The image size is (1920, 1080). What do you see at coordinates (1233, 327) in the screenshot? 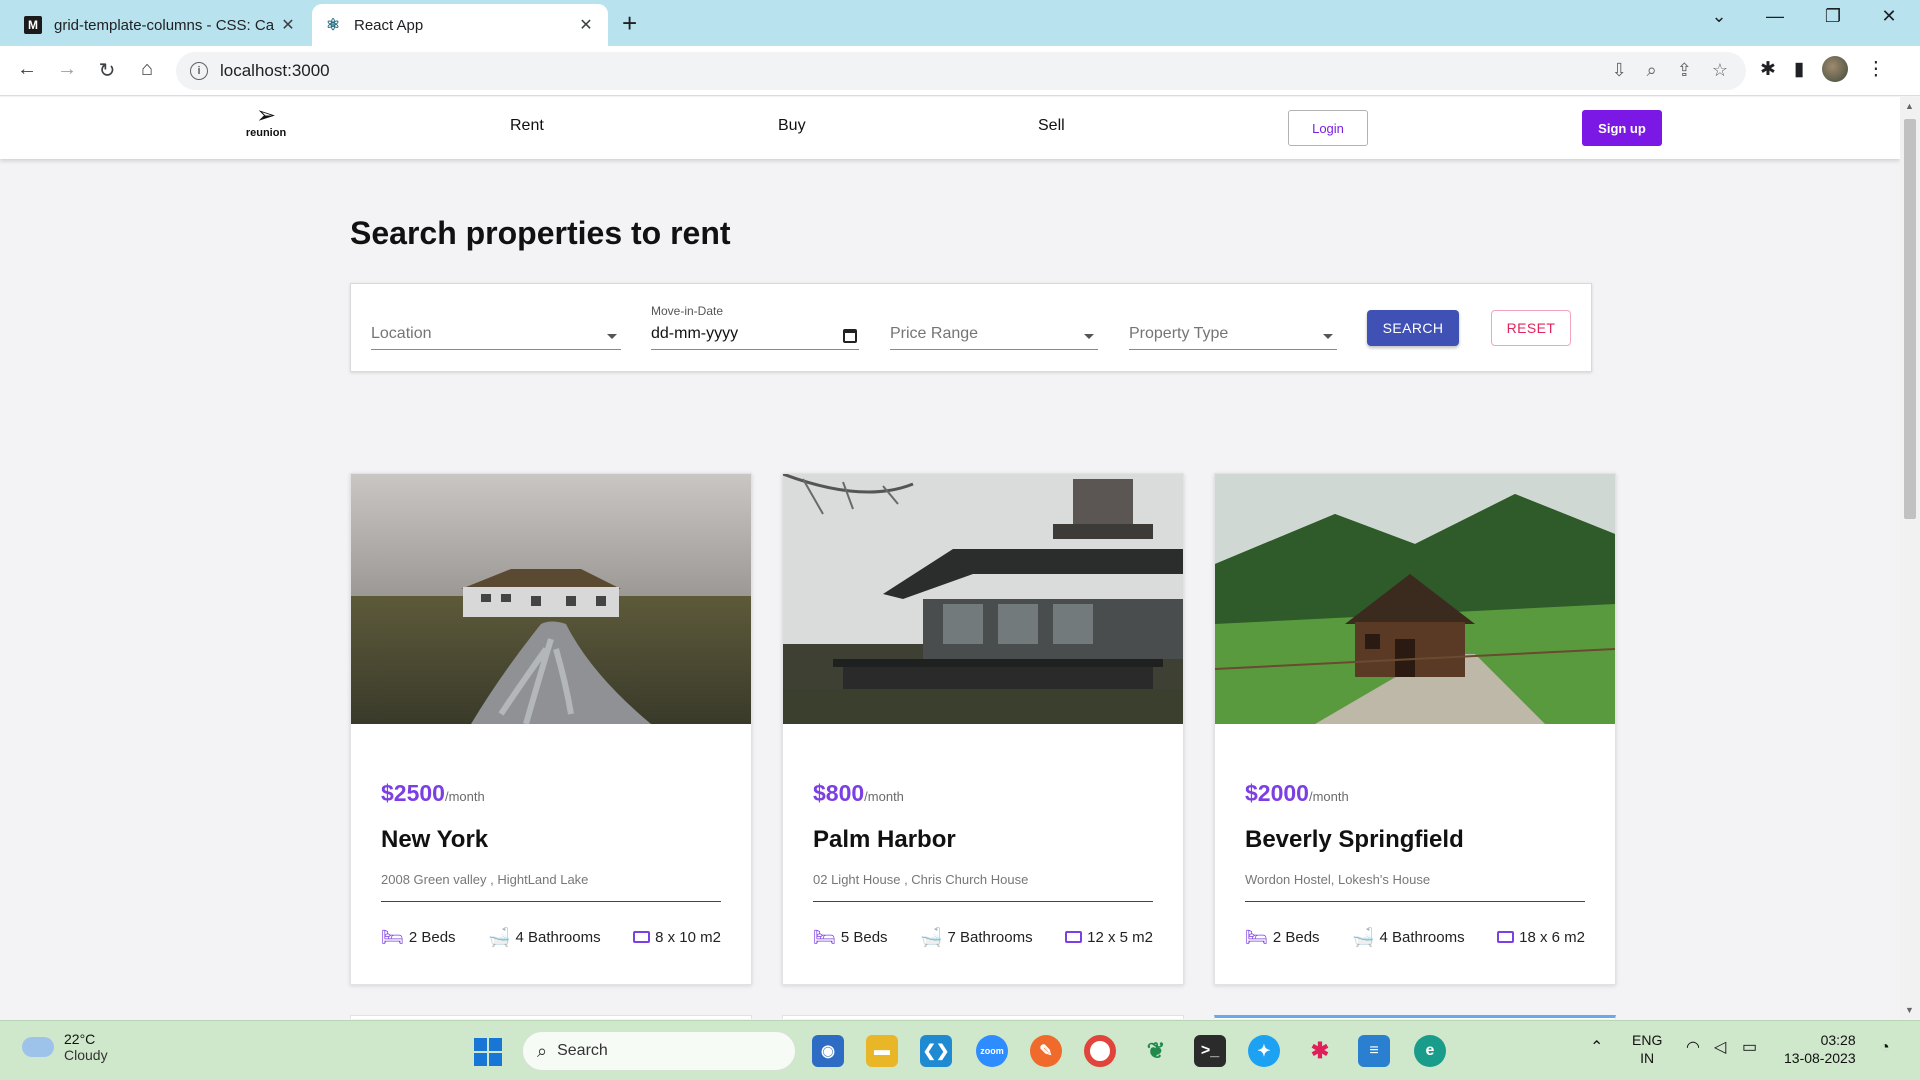
I see `property-type-select: Property Type` at bounding box center [1233, 327].